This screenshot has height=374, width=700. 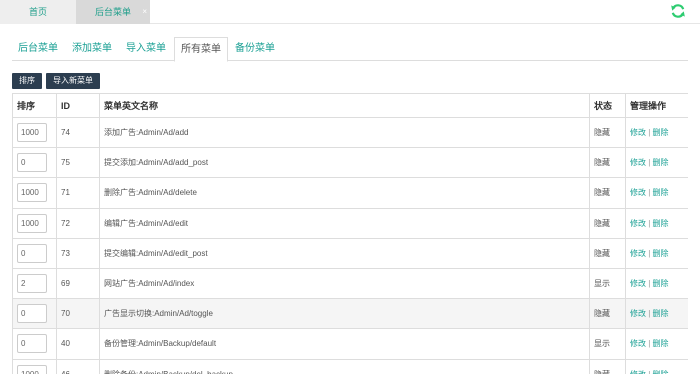 I want to click on tab-backup-menu: 备份菜单, so click(x=255, y=49).